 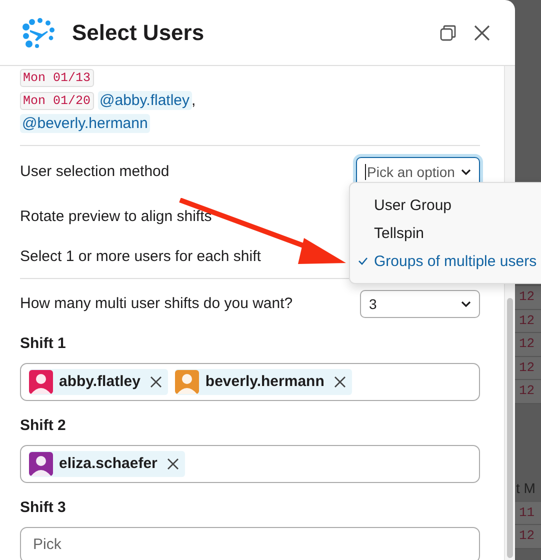 What do you see at coordinates (98, 381) in the screenshot?
I see `user-chip: abby.flatley` at bounding box center [98, 381].